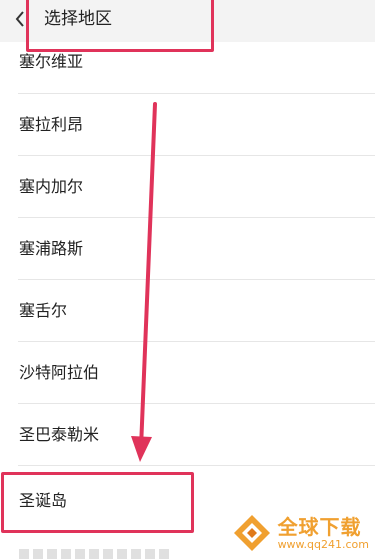 Image resolution: width=375 pixels, height=559 pixels. I want to click on region-label: 塞拉利昂, so click(51, 124).